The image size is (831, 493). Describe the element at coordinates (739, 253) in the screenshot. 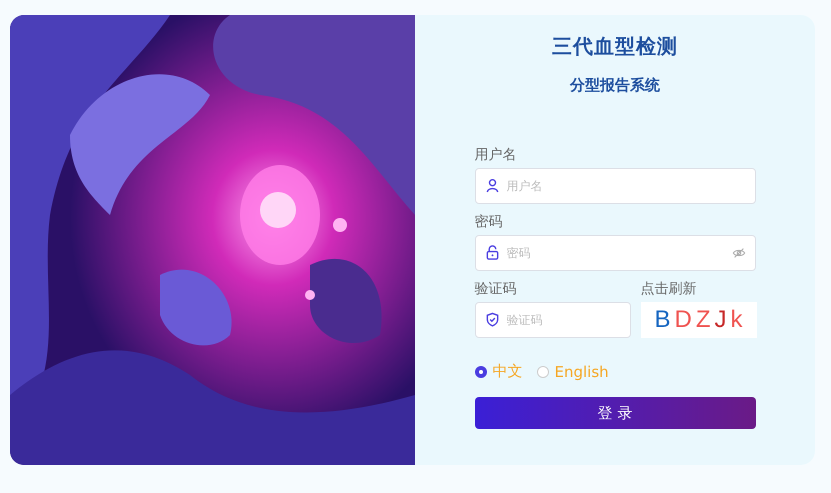

I see `hidden-eye-icon` at that location.